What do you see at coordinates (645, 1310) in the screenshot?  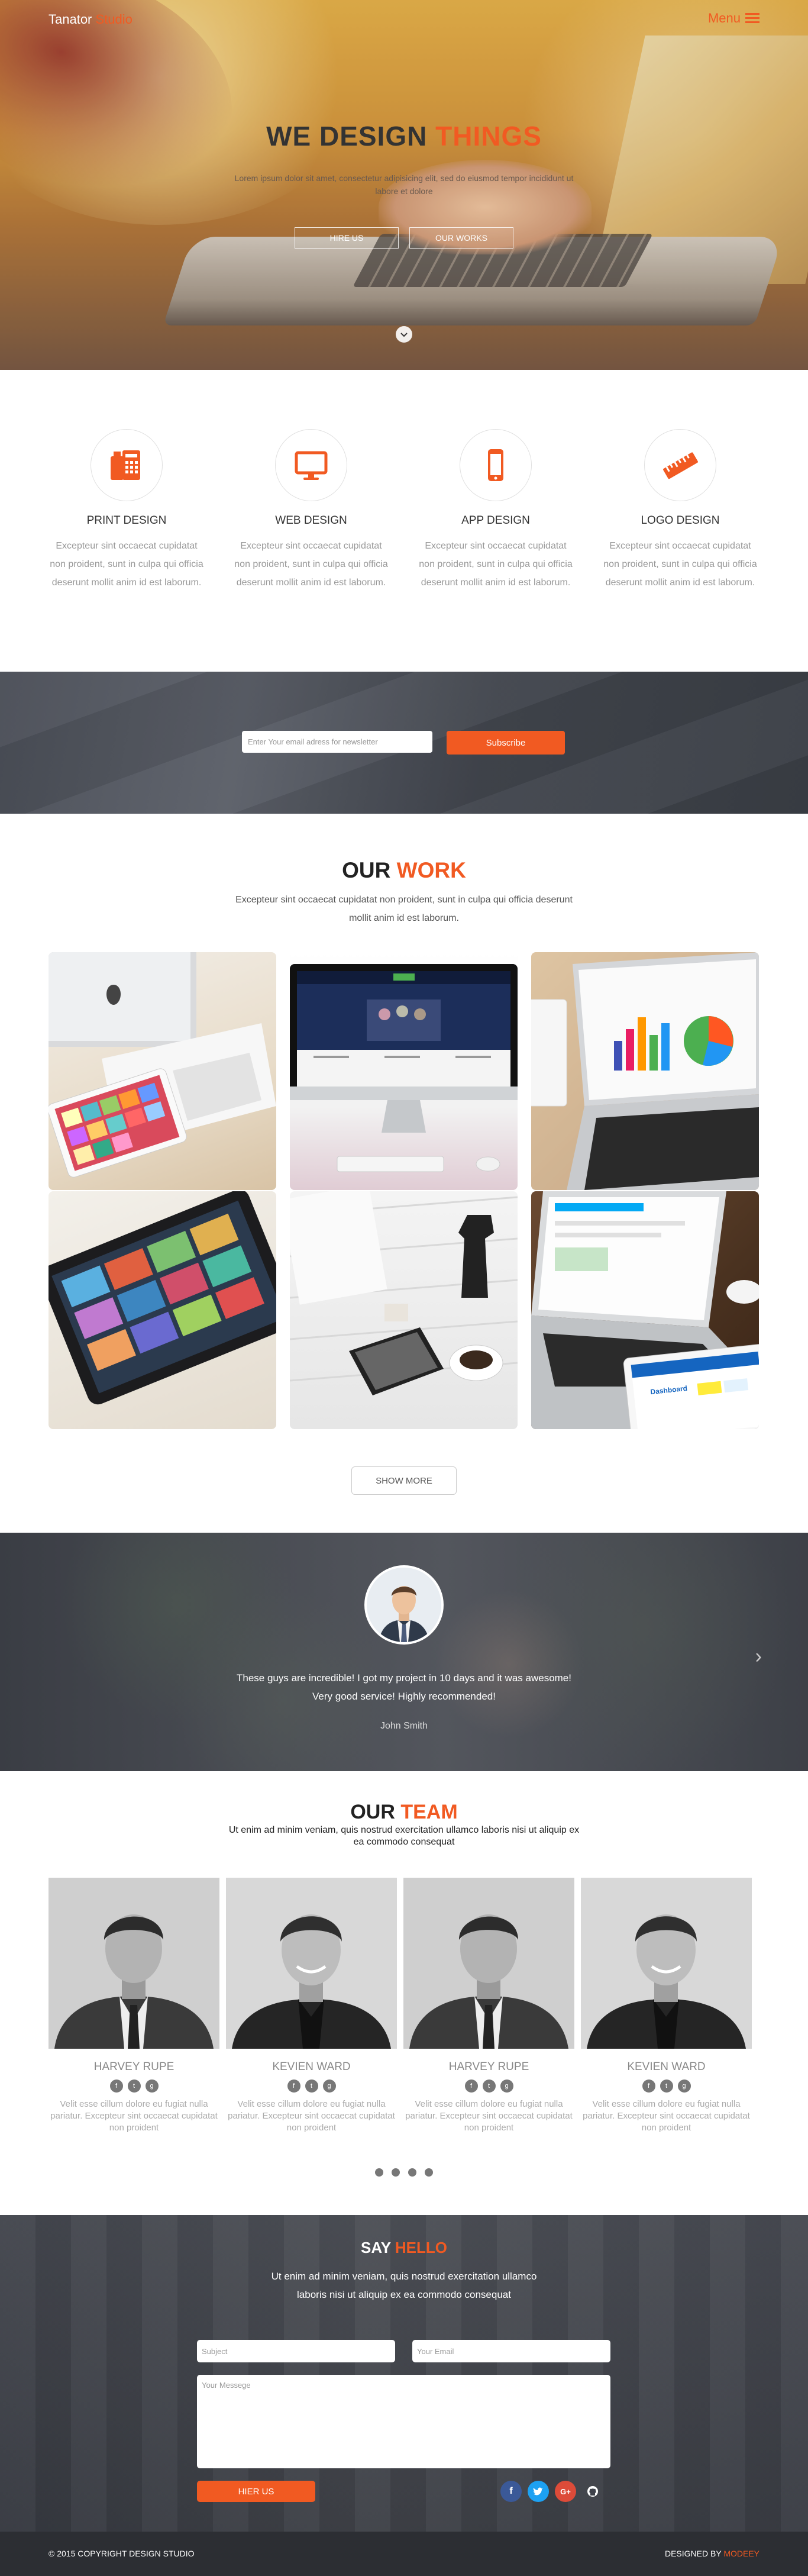 I see `portfolio-item: Dashboard` at bounding box center [645, 1310].